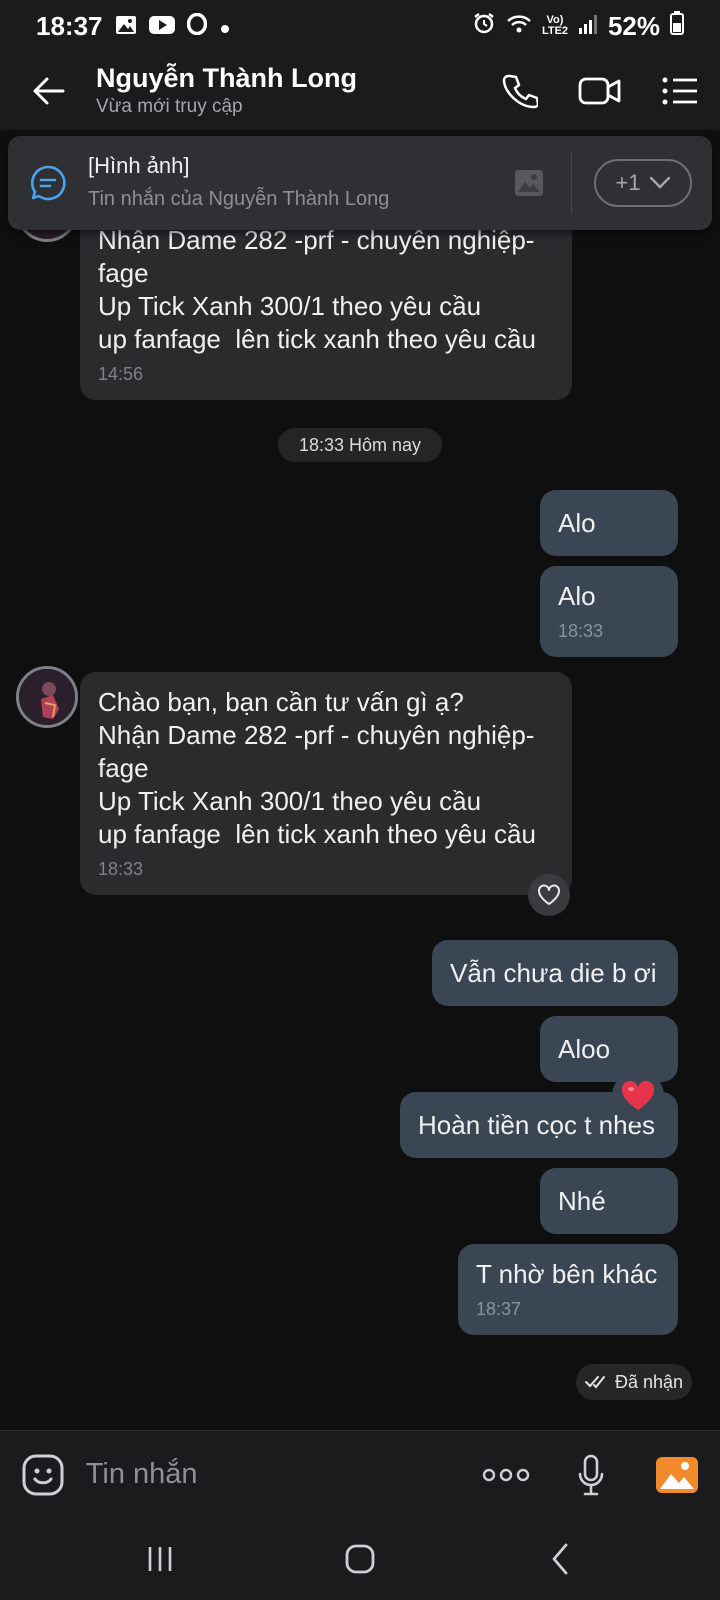 This screenshot has width=720, height=1600. I want to click on message-text: Nhé, so click(582, 1201).